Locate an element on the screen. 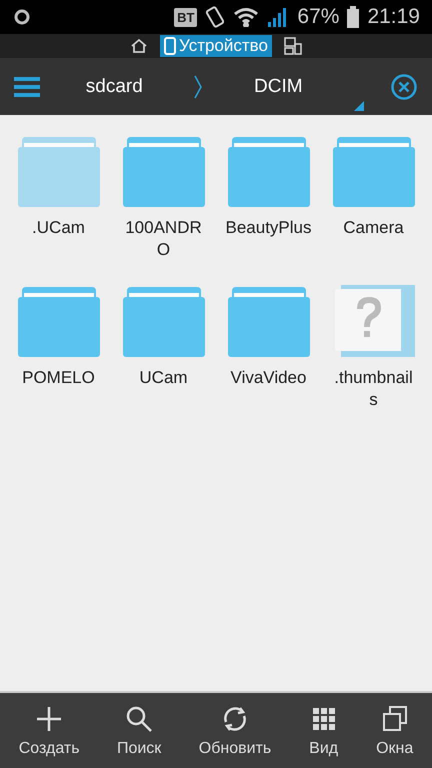  view-button: Вид is located at coordinates (323, 731).